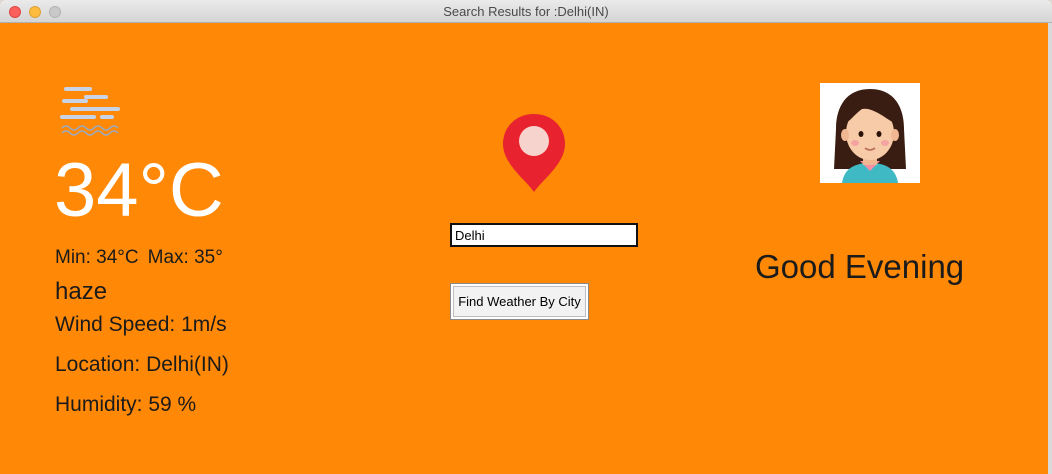  Describe the element at coordinates (142, 364) in the screenshot. I see `location-label: Location: Delhi(IN)` at that location.